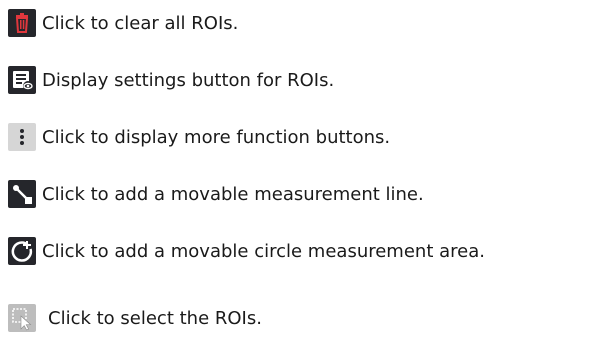  Describe the element at coordinates (188, 80) in the screenshot. I see `roi-help-text: Display settings button for ROIs.` at that location.